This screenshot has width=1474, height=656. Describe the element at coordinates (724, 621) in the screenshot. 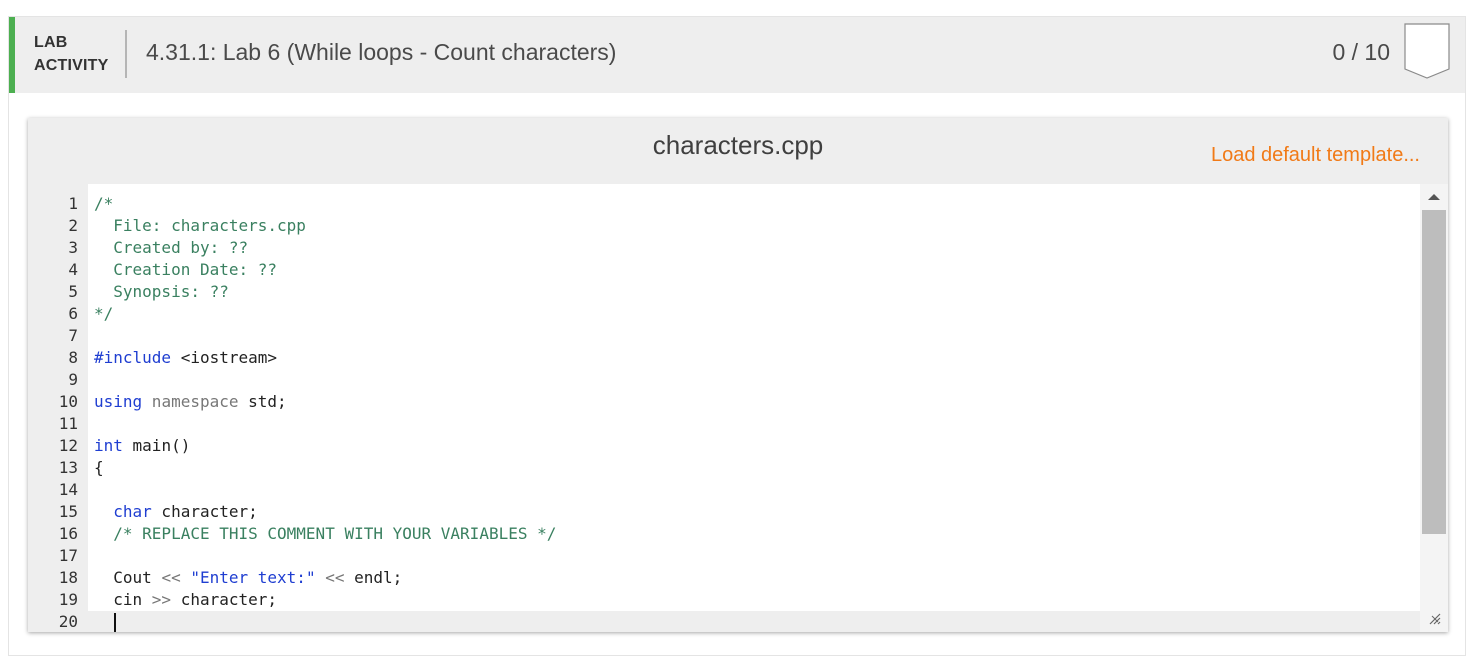

I see `code-line: 20` at that location.